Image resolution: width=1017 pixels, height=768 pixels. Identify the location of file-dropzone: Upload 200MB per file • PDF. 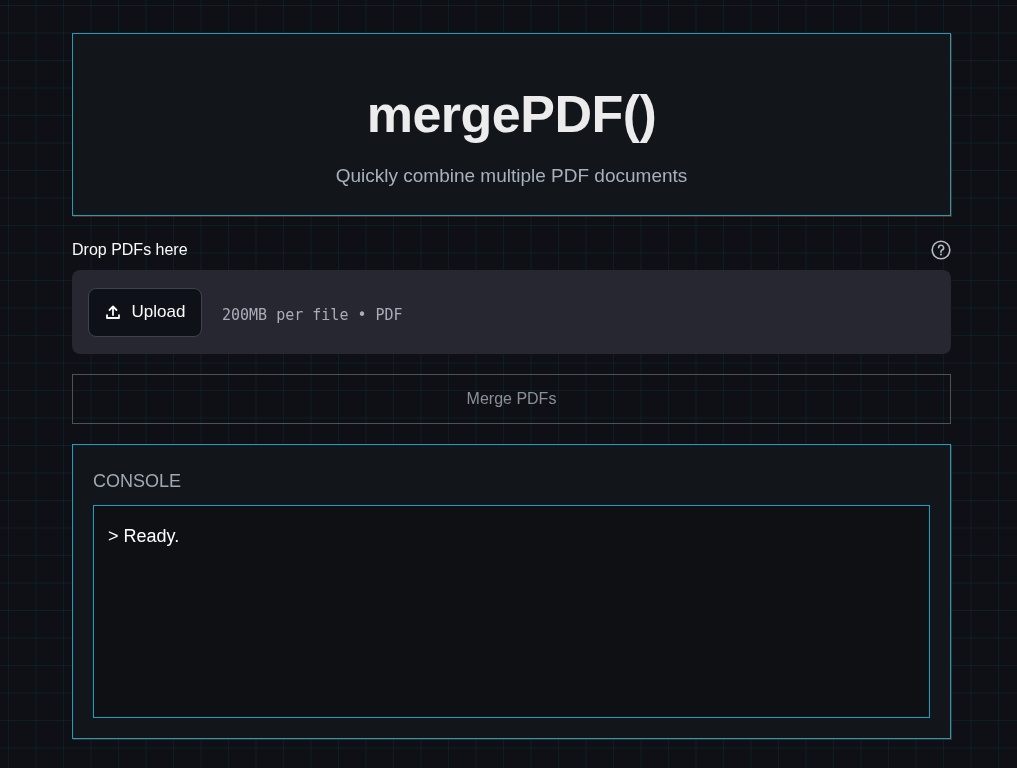
(511, 312).